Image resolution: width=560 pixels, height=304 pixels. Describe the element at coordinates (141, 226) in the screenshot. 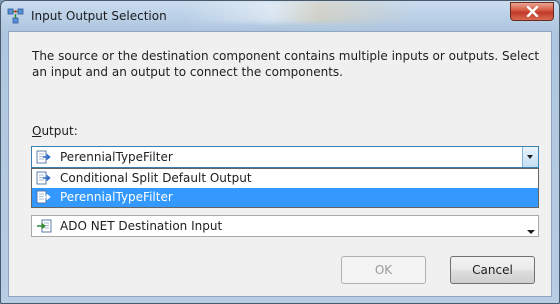

I see `input-combobox-value: ADO NET Destination Input` at that location.